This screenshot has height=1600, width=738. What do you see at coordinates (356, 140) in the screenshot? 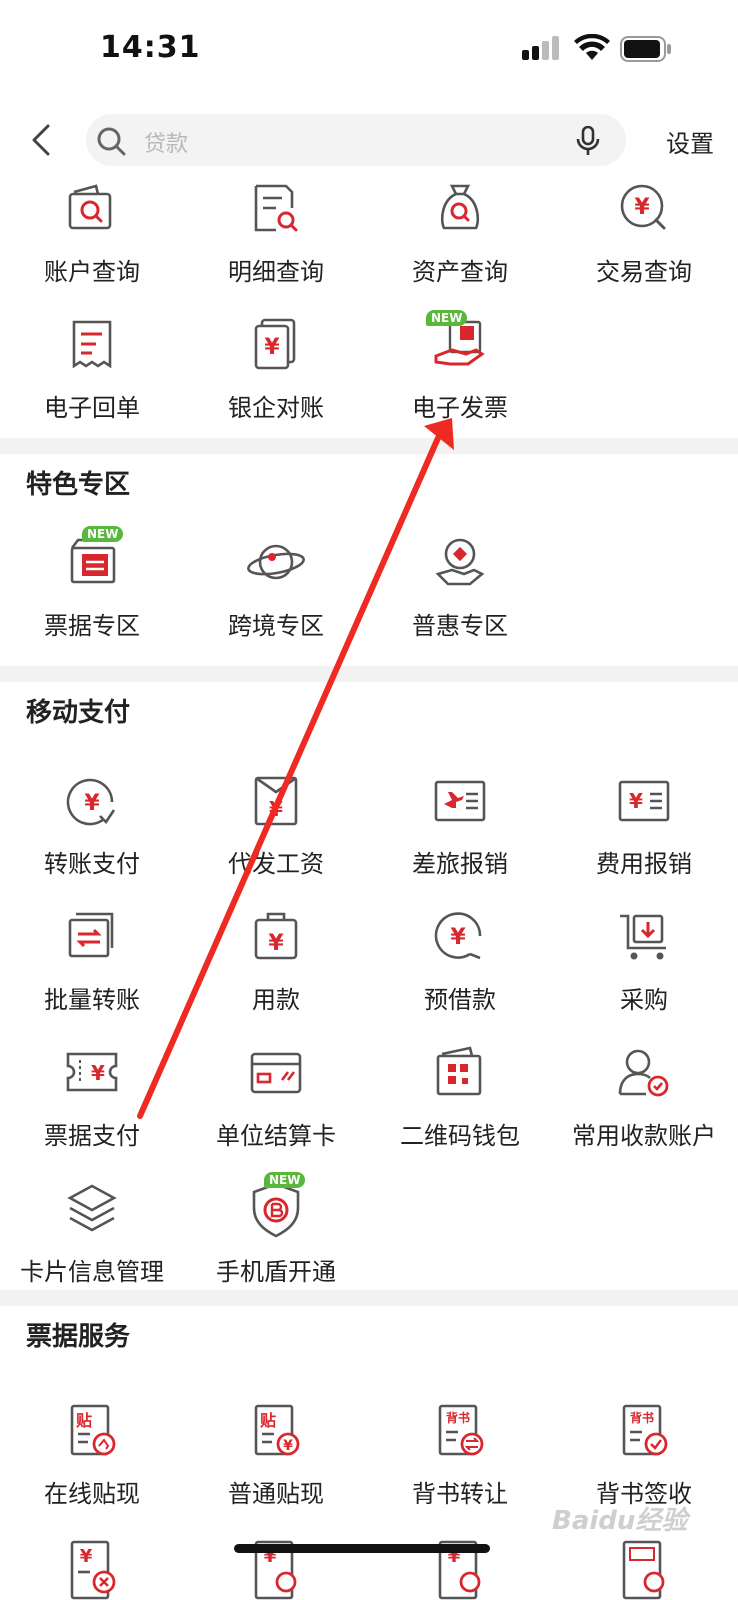
I see `search-input: 贷款` at bounding box center [356, 140].